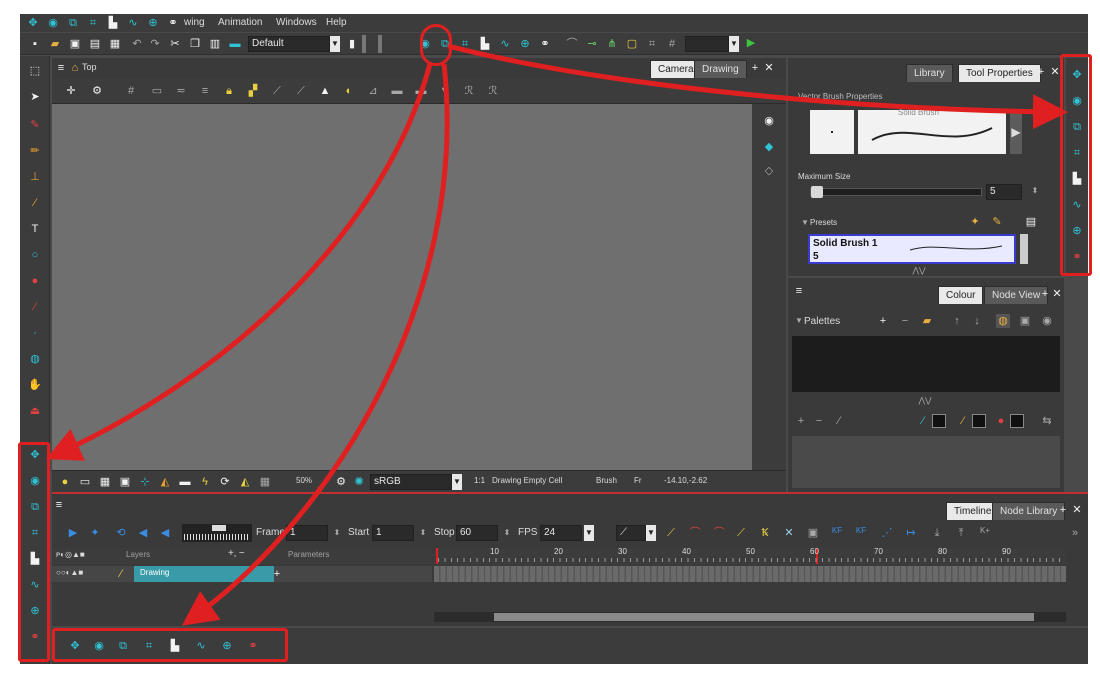 Image resolution: width=1100 pixels, height=677 pixels. I want to click on preset-item-selected: Solid Brush 1 5, so click(912, 249).